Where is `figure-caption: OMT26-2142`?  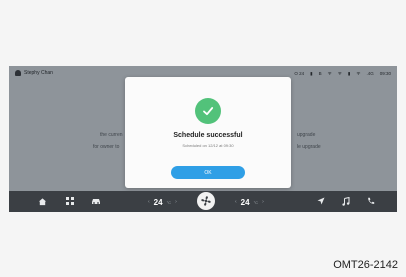
figure-caption: OMT26-2142 is located at coordinates (365, 265).